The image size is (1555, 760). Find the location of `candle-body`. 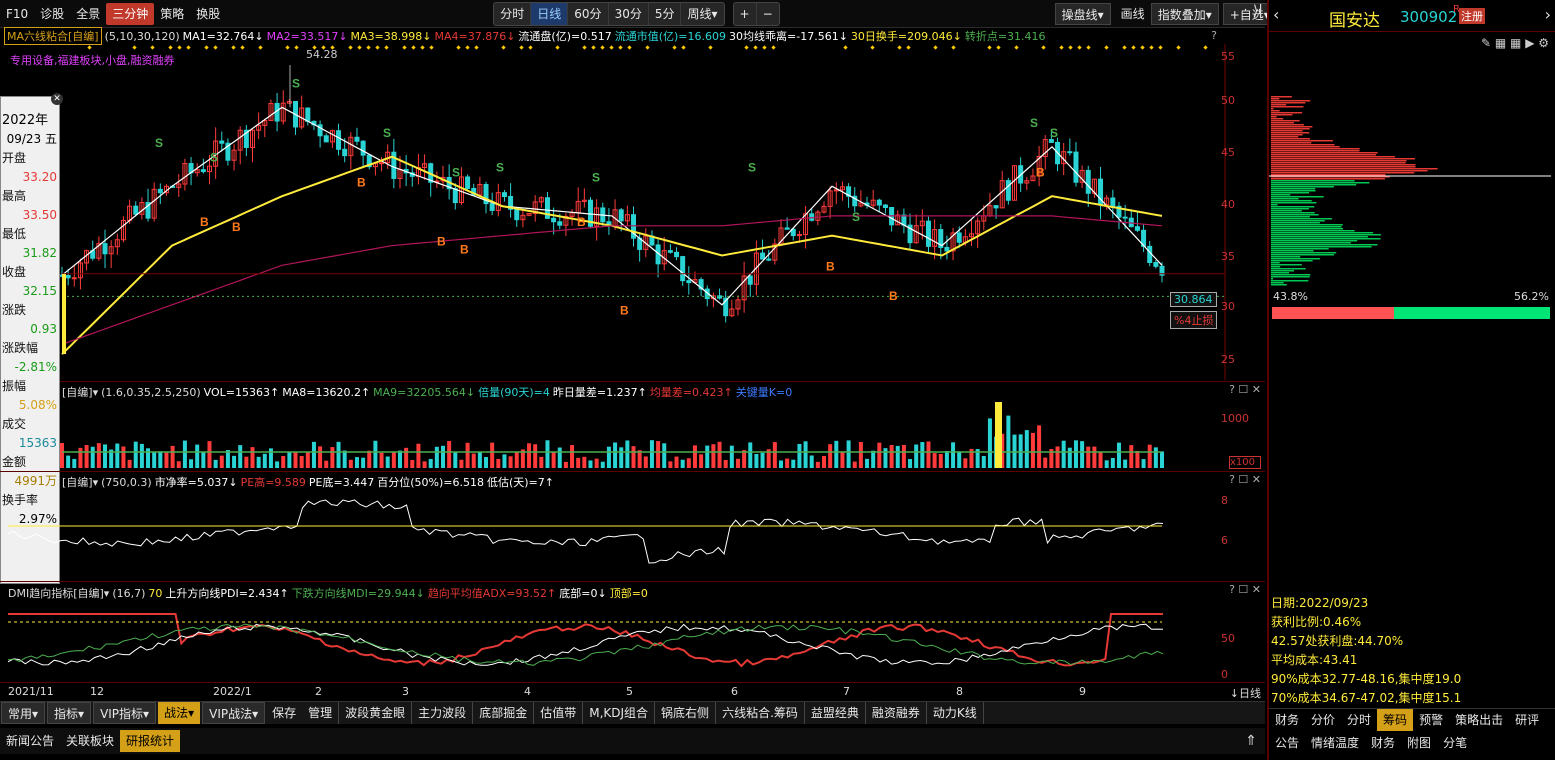

candle-body is located at coordinates (560, 223).